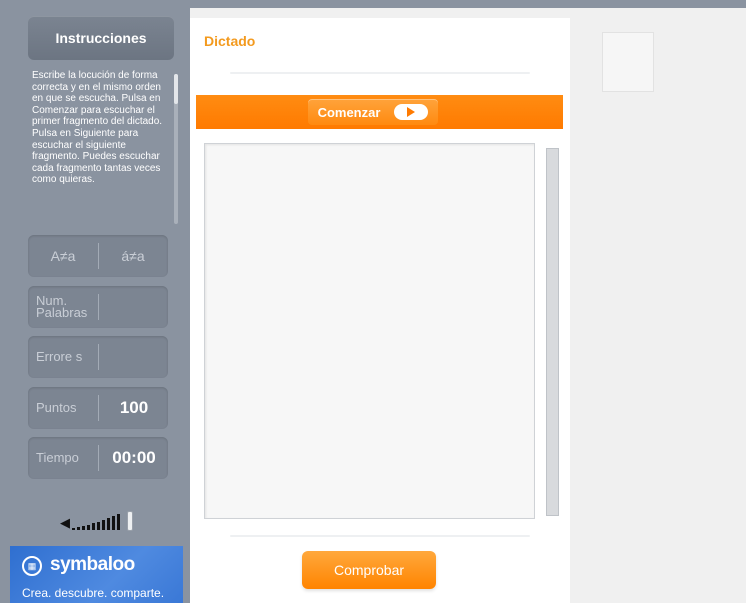 This screenshot has width=746, height=603. Describe the element at coordinates (134, 307) in the screenshot. I see `word-count-value` at that location.